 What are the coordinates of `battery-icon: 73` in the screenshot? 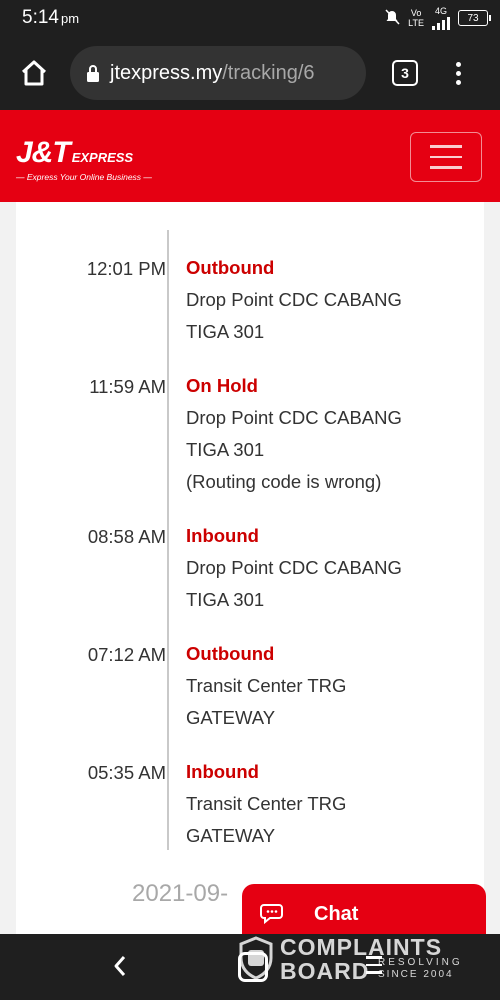 It's located at (474, 18).